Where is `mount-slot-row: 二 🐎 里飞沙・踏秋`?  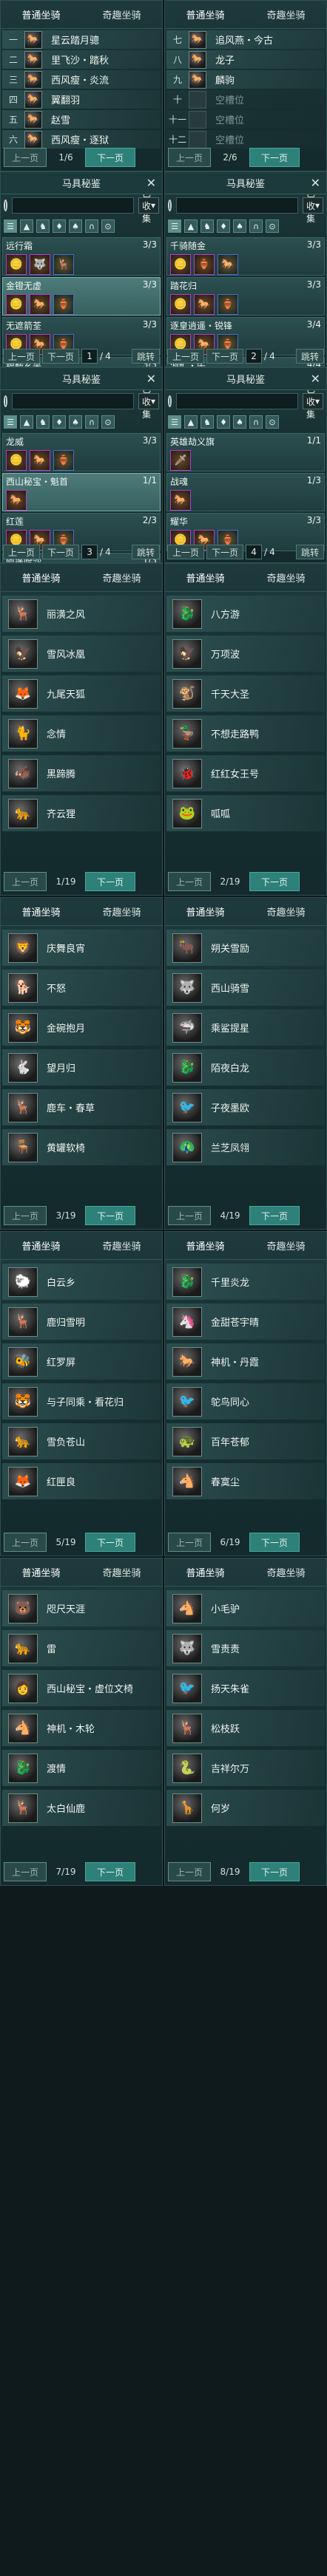
mount-slot-row: 二 🐎 里飞沙・踏秋 is located at coordinates (81, 59).